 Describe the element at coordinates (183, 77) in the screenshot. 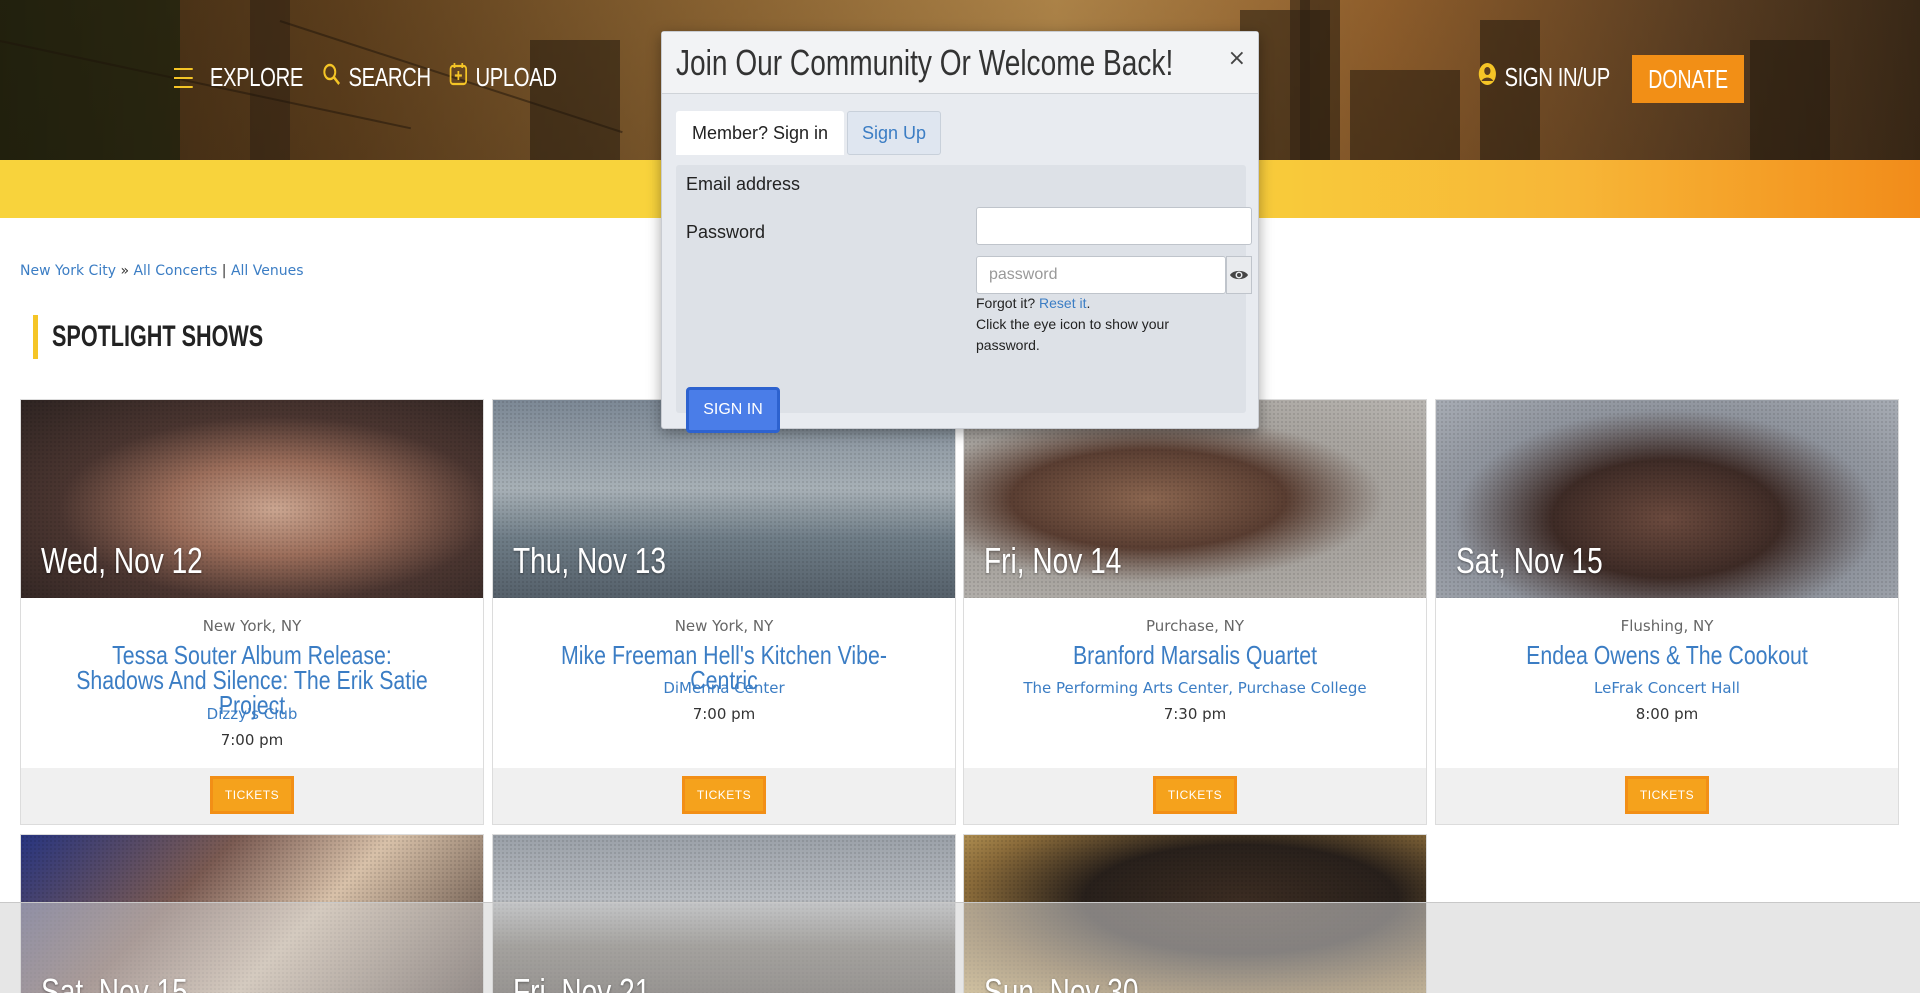

I see `hamburger-menu-icon` at that location.